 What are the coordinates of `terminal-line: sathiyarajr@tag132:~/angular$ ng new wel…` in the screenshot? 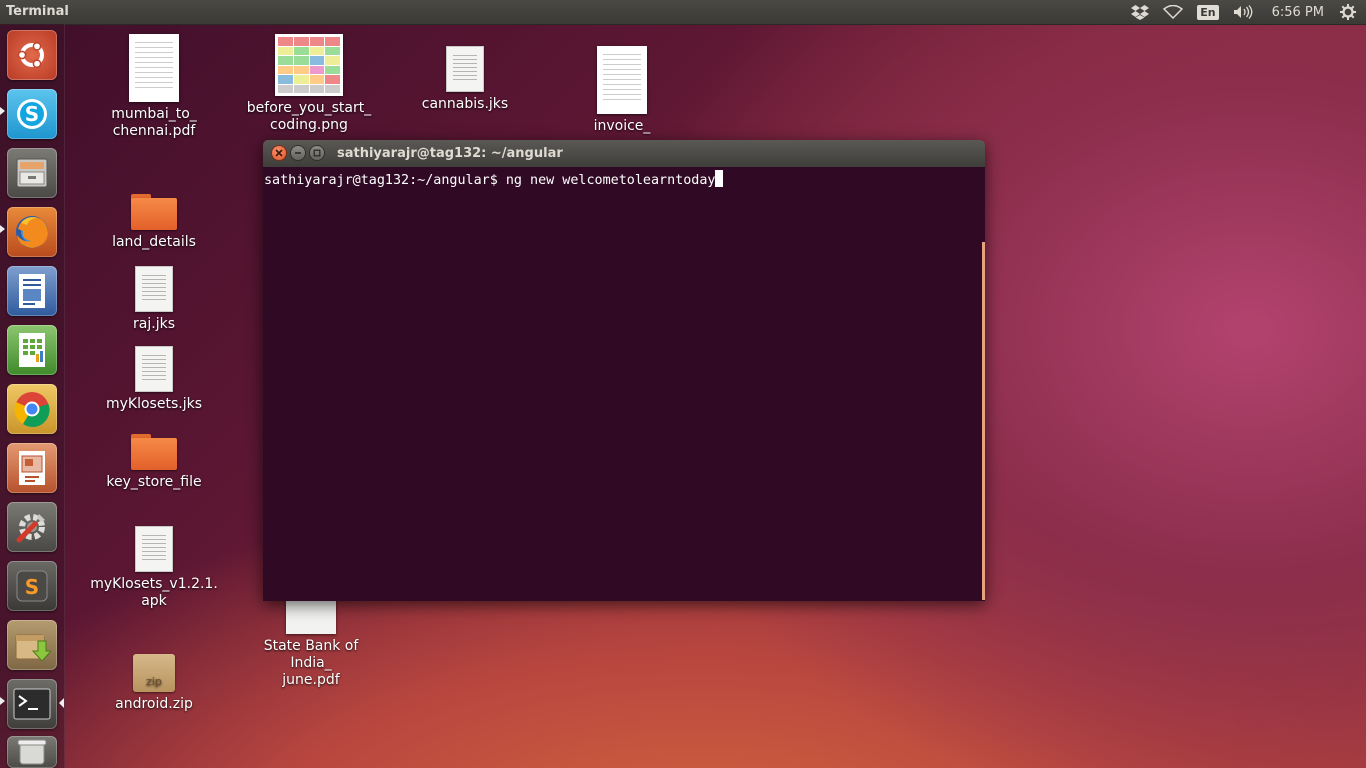 It's located at (494, 179).